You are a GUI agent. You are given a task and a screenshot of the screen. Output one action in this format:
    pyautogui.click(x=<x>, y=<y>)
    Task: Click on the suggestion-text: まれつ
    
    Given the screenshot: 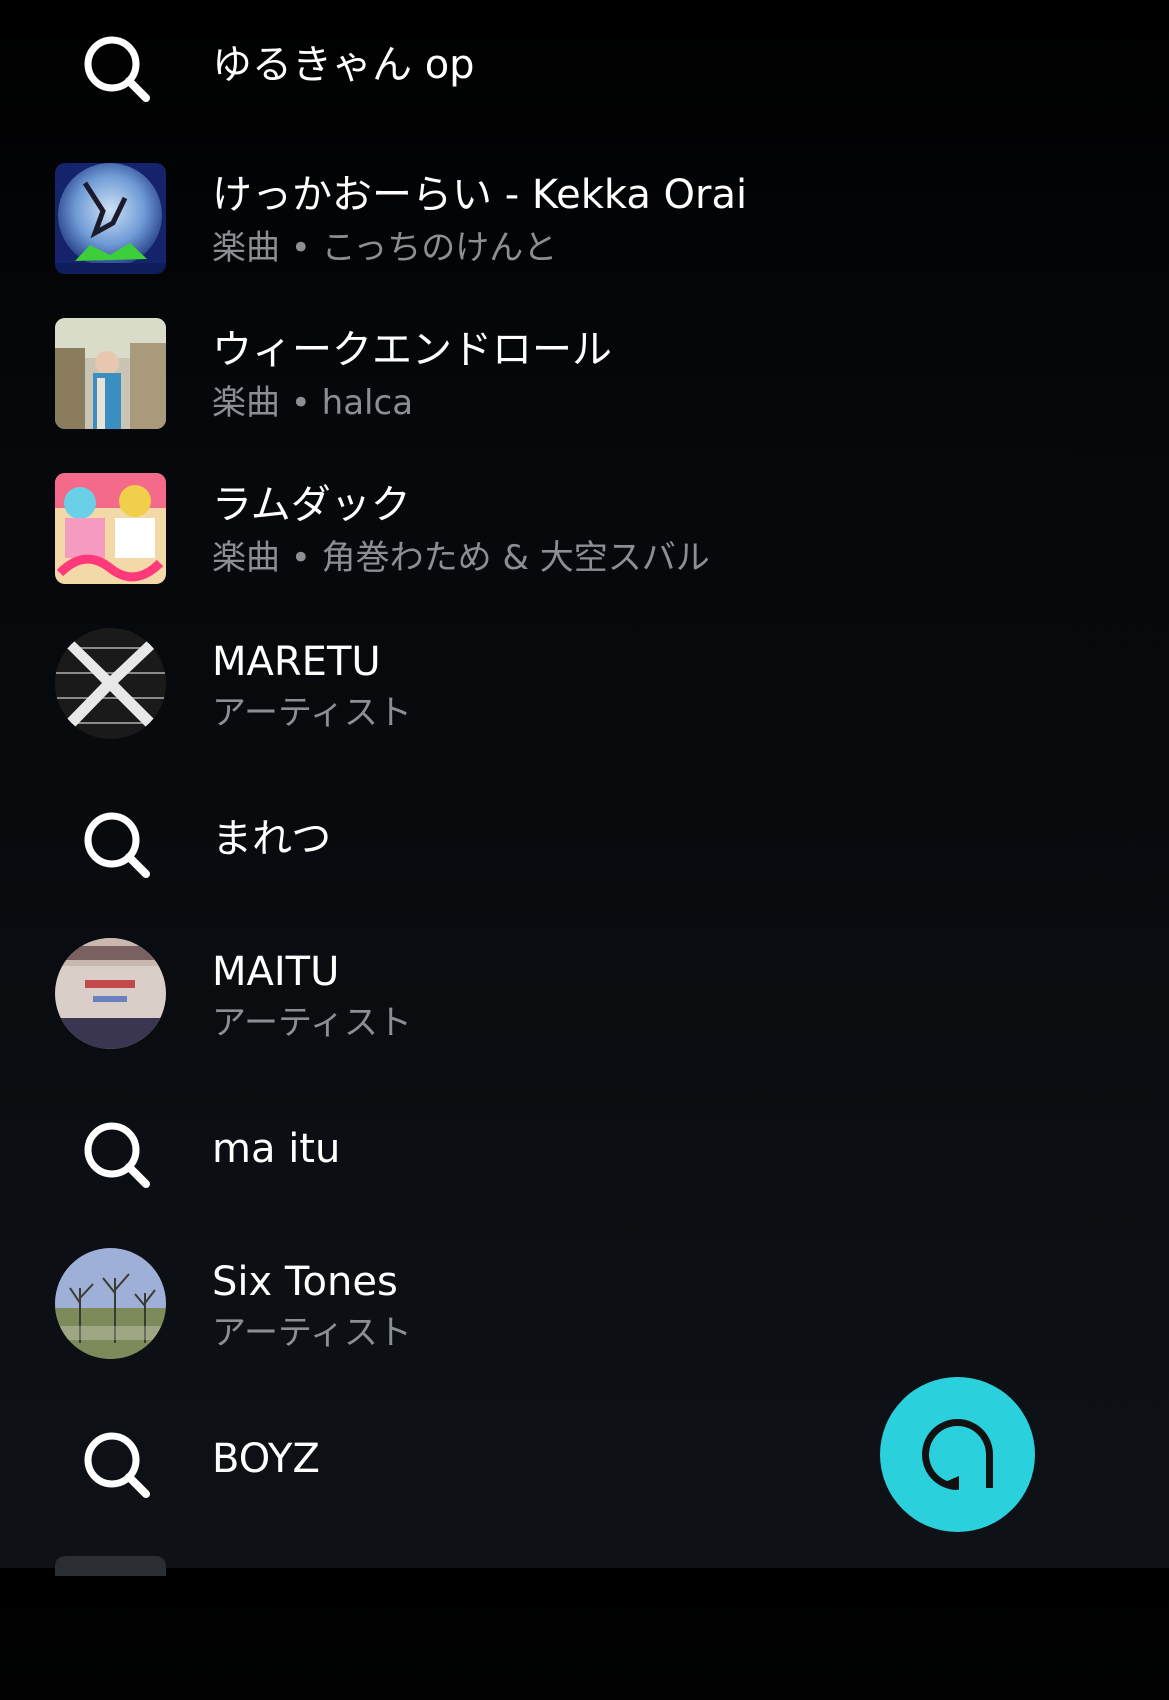 What is the action you would take?
    pyautogui.click(x=272, y=839)
    